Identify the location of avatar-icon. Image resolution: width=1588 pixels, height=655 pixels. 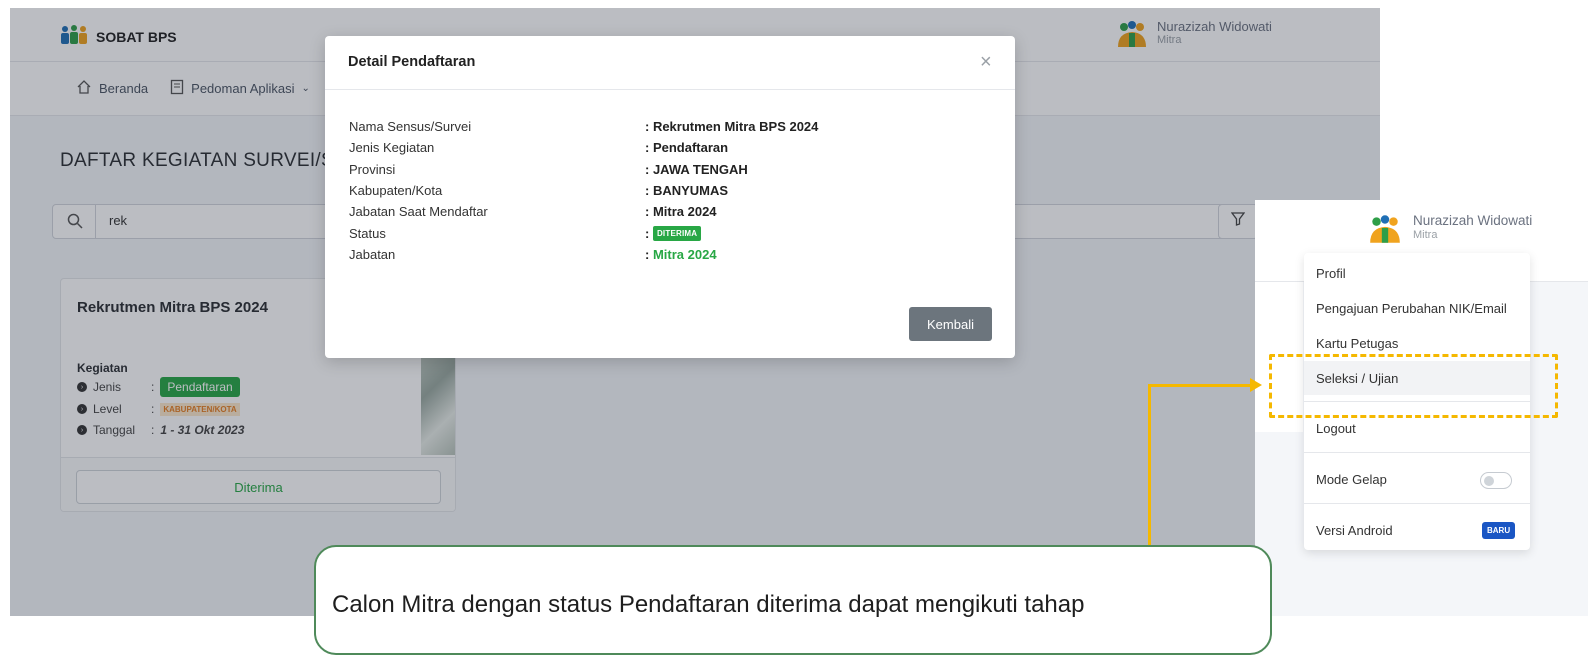
(1385, 231).